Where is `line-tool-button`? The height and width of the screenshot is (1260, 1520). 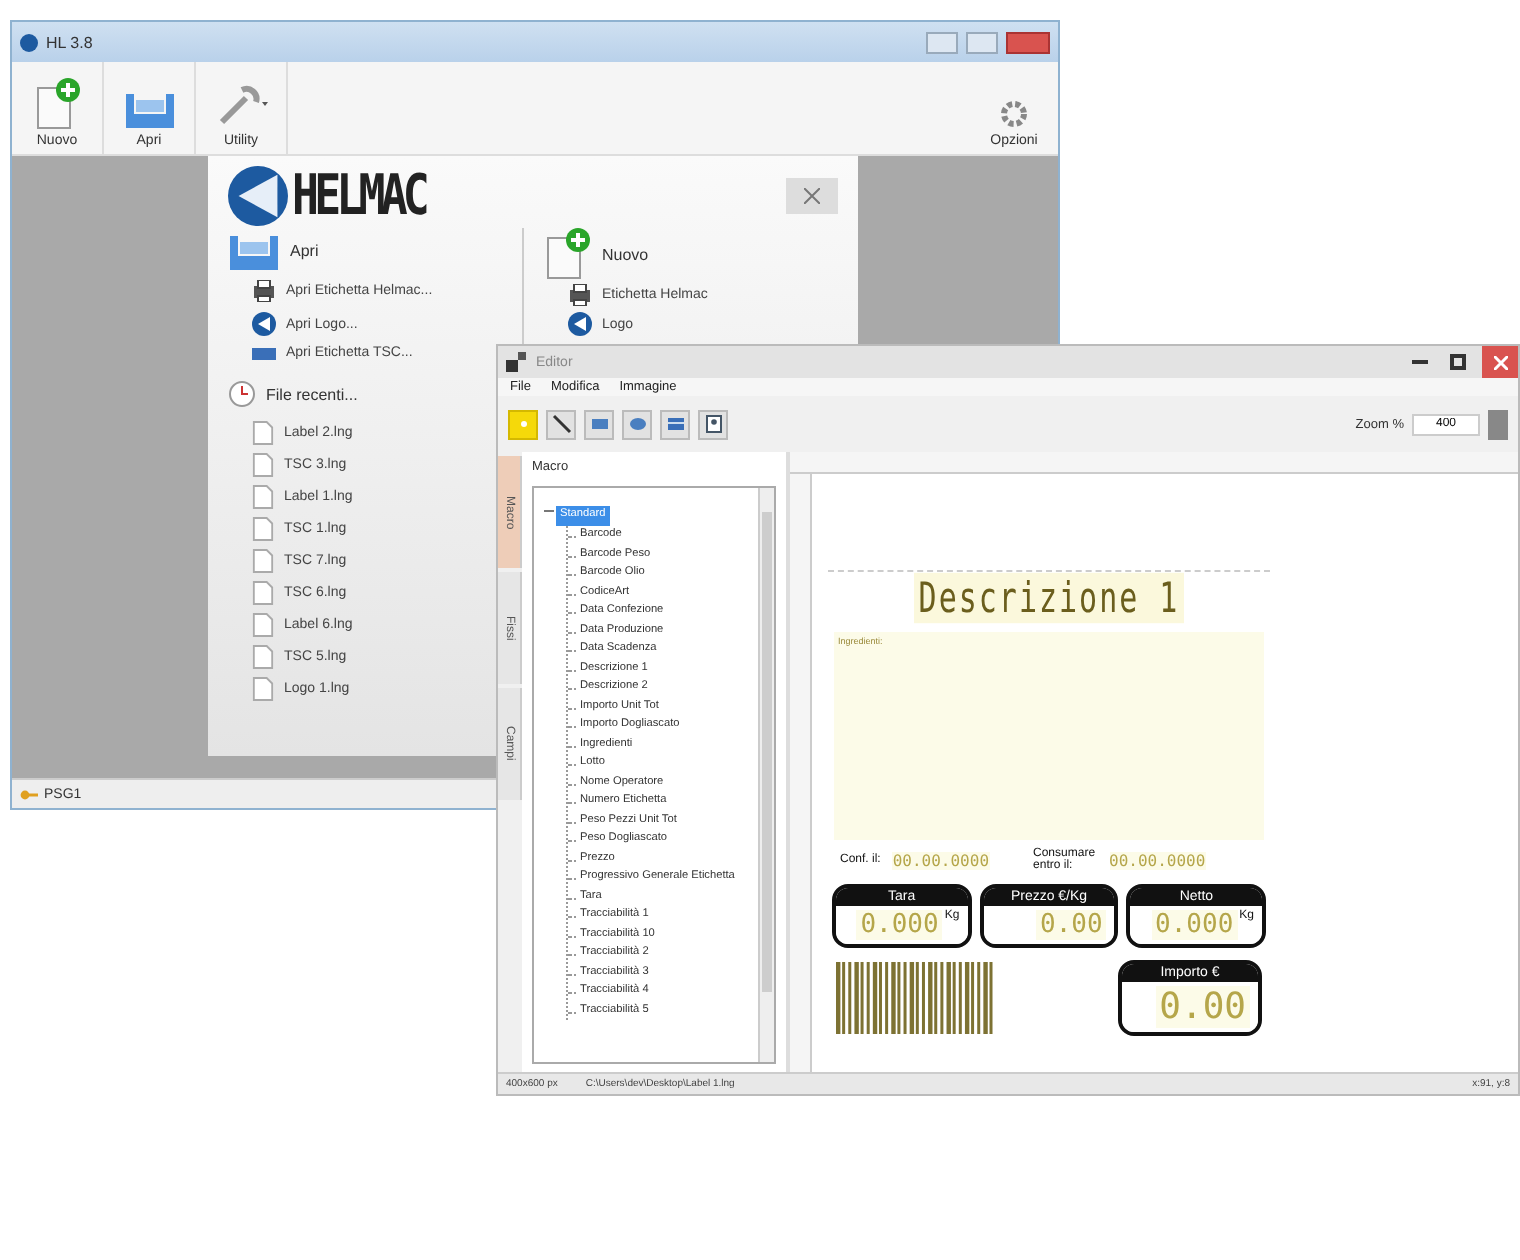 line-tool-button is located at coordinates (561, 424).